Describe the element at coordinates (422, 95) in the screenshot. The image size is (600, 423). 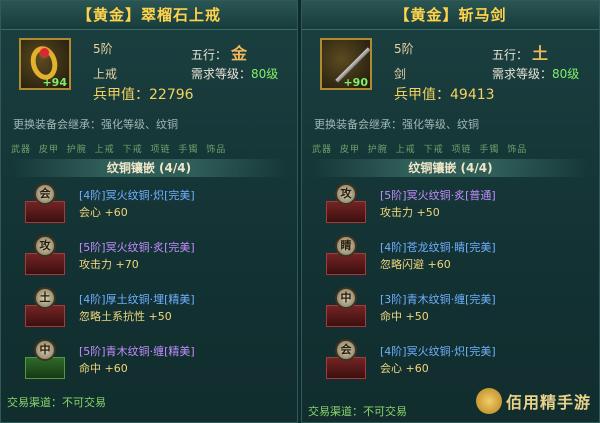
I see `power-label: 兵甲值：` at that location.